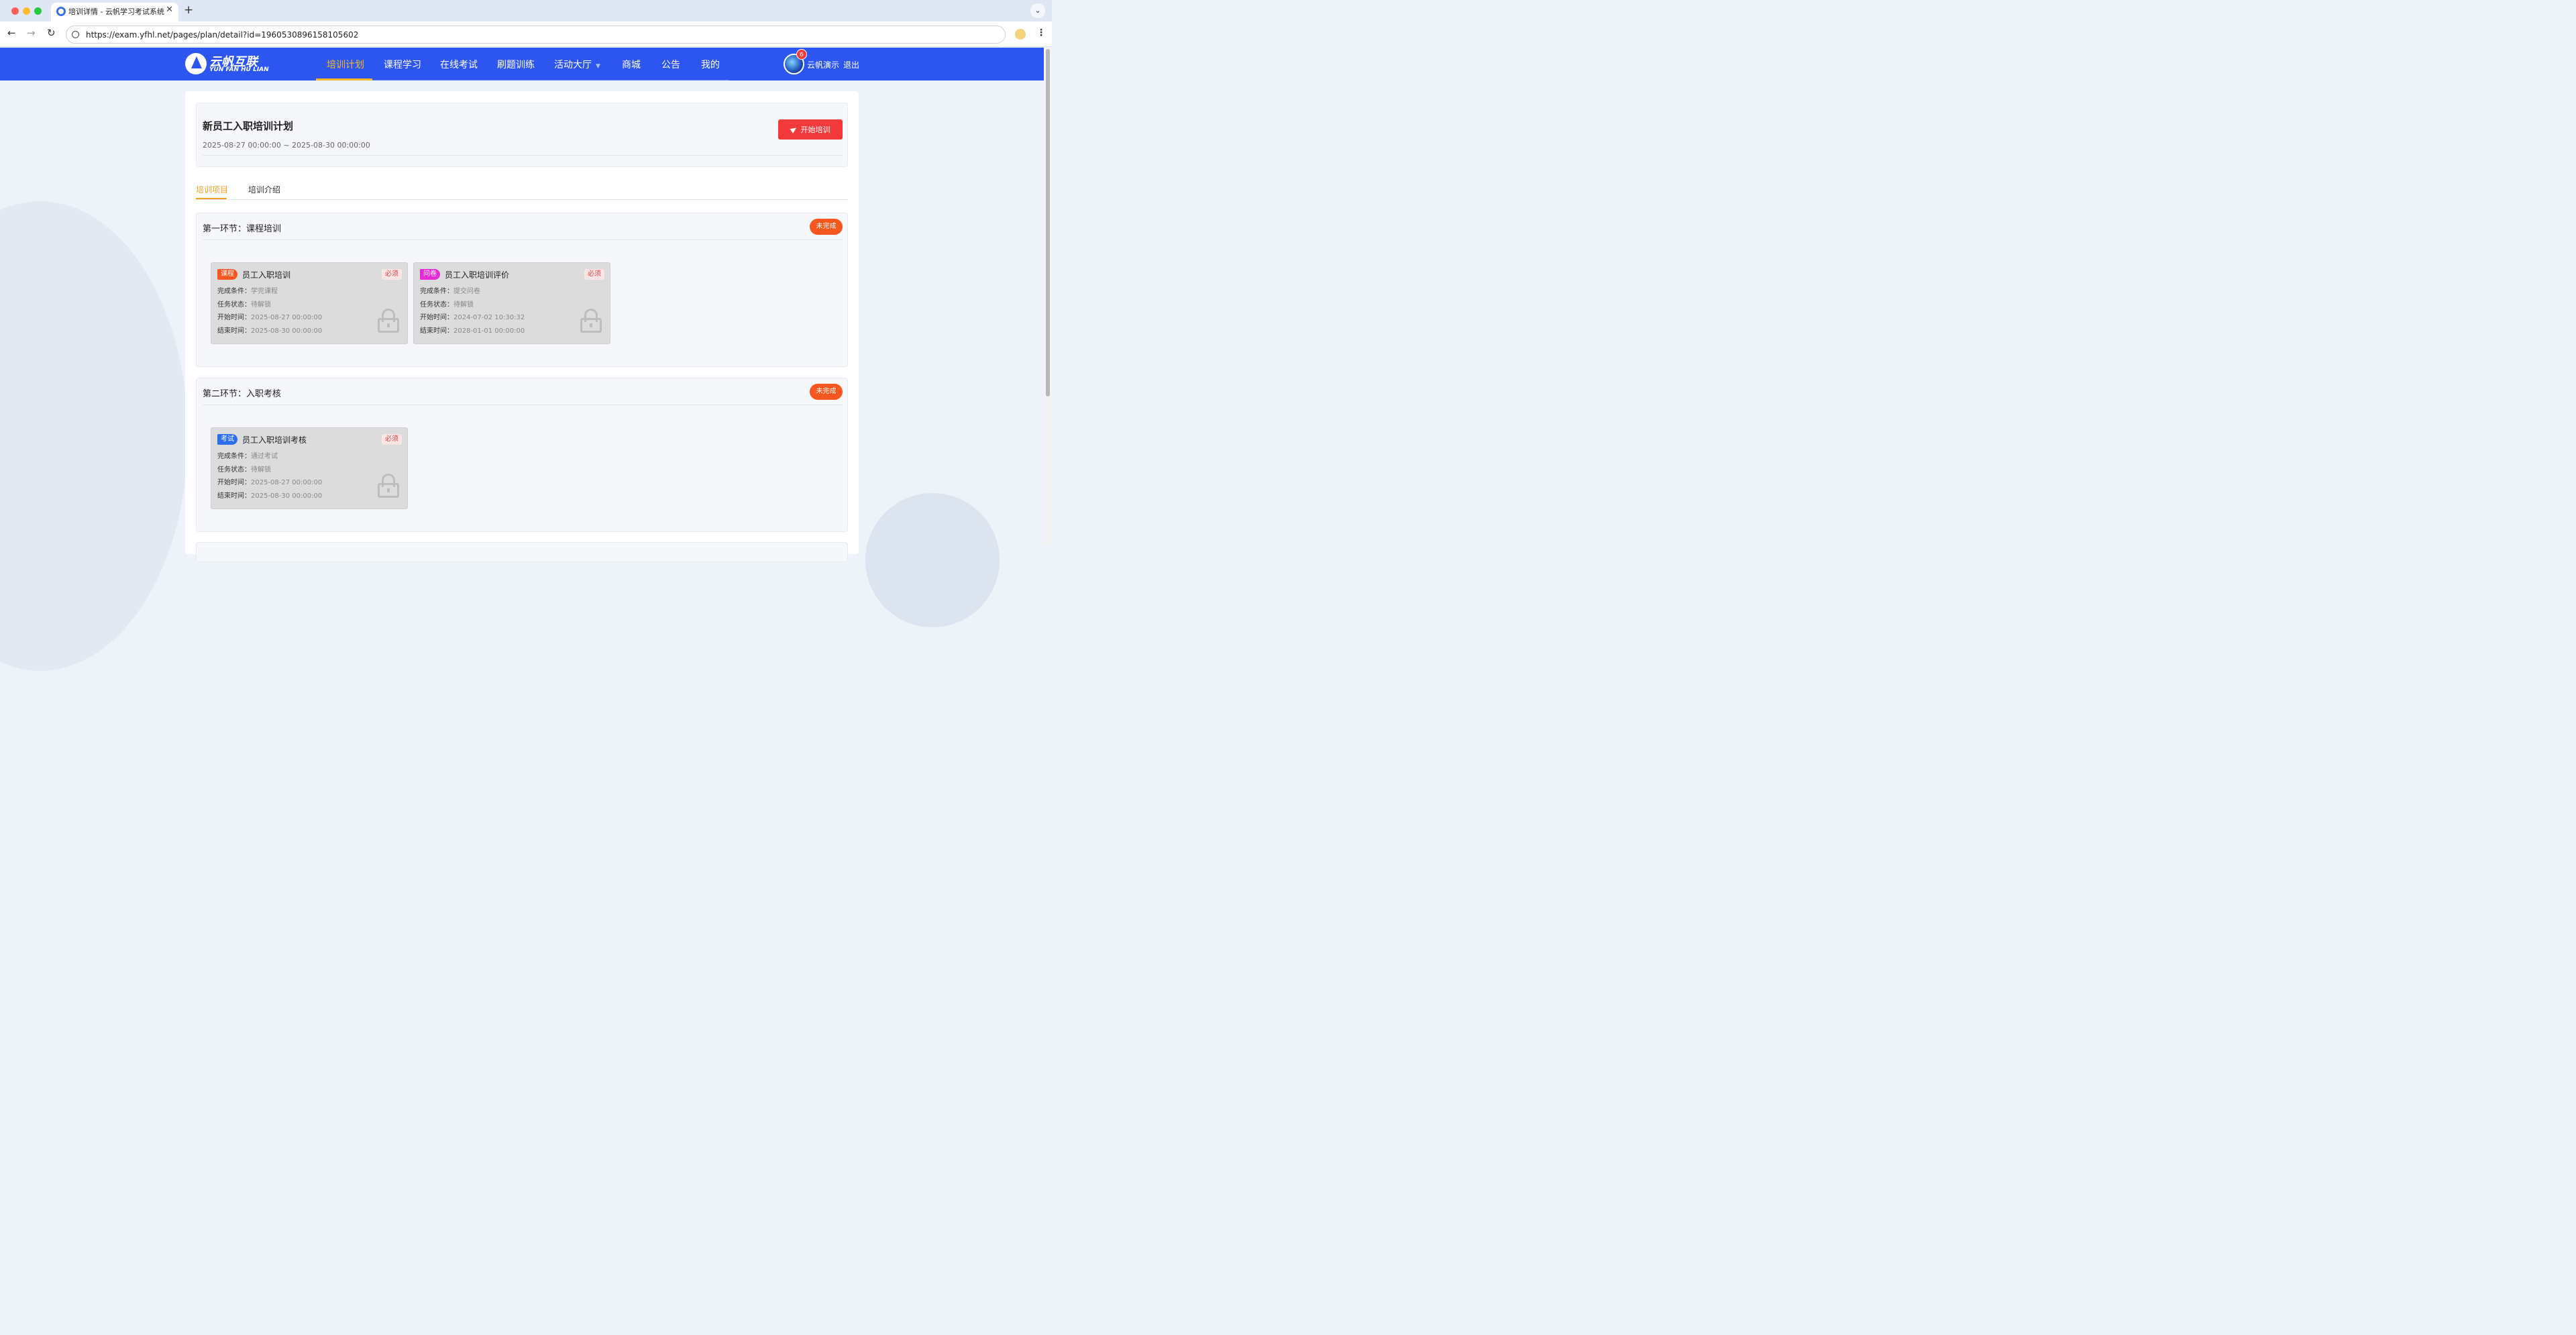 This screenshot has width=2576, height=1335. Describe the element at coordinates (344, 79) in the screenshot. I see `nav-active-indicator` at that location.